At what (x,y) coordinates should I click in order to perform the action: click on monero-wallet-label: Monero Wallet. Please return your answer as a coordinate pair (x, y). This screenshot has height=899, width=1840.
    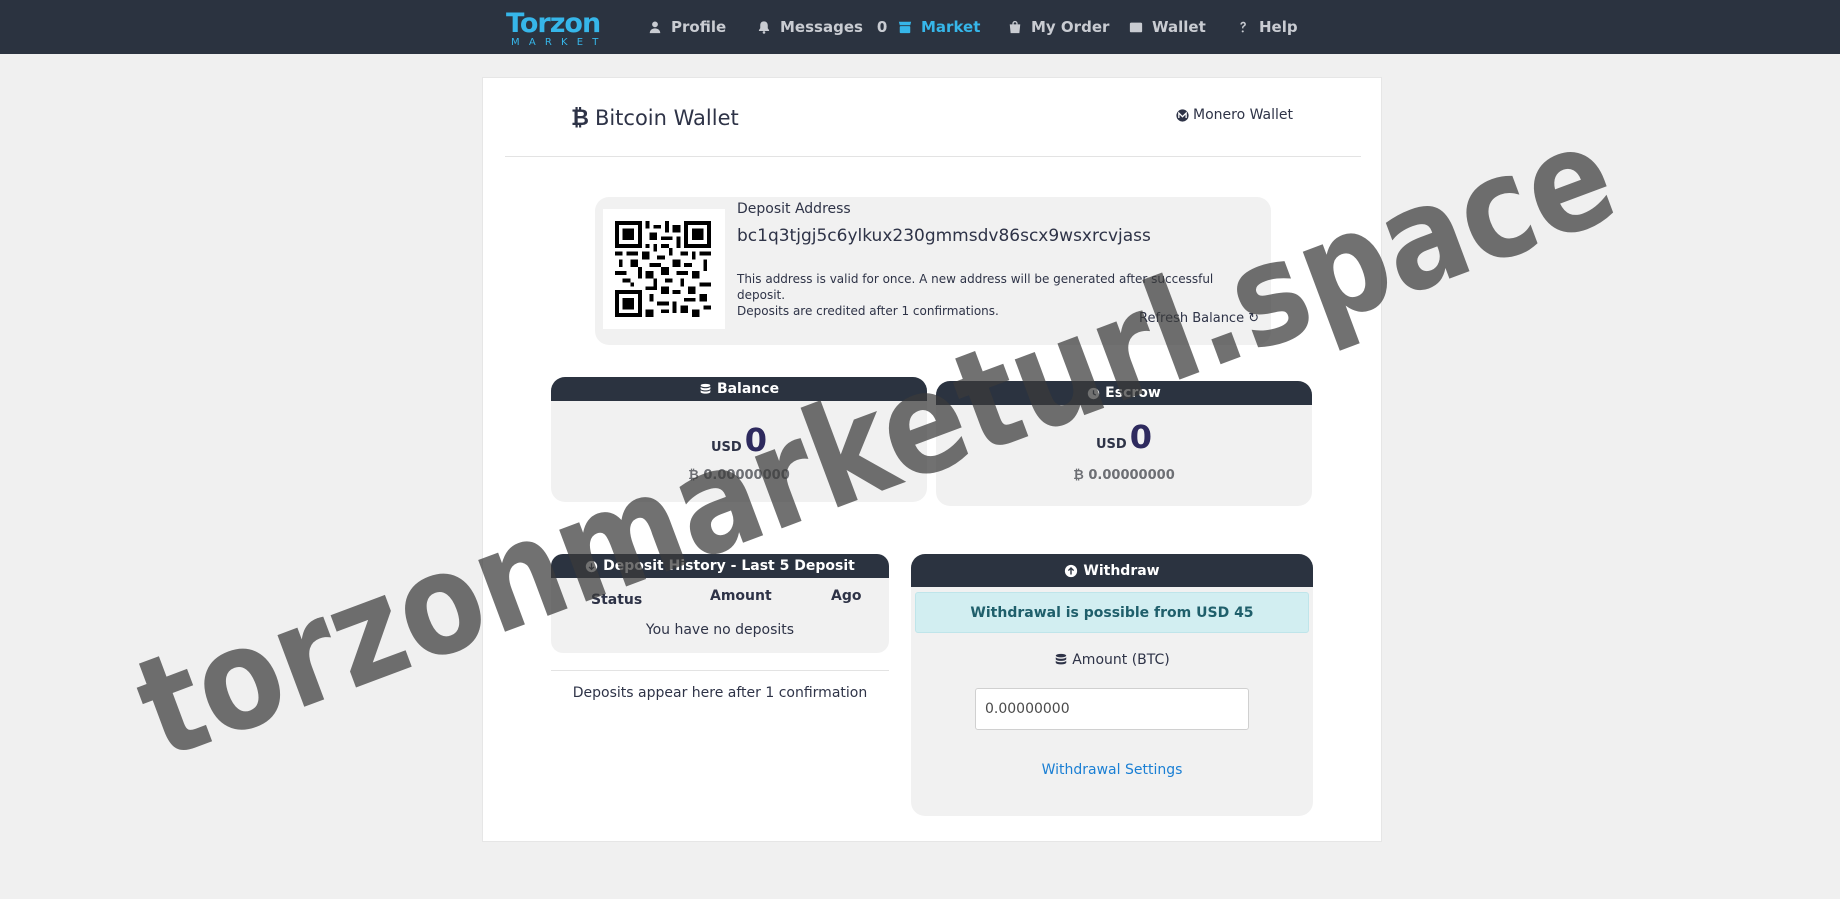
    Looking at the image, I should click on (1243, 115).